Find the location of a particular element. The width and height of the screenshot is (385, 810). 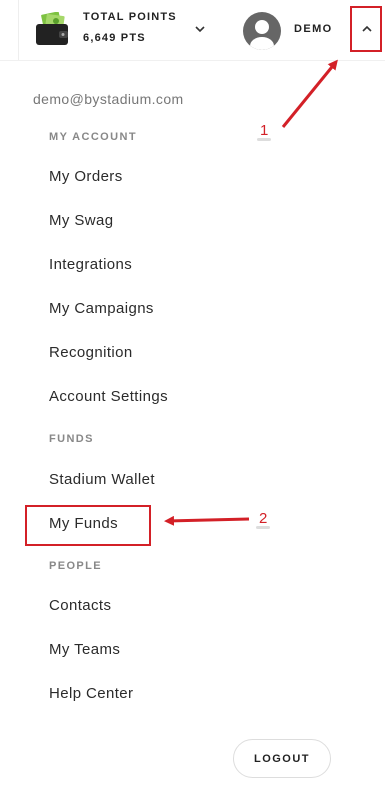

chevron-down-icon is located at coordinates (200, 29).